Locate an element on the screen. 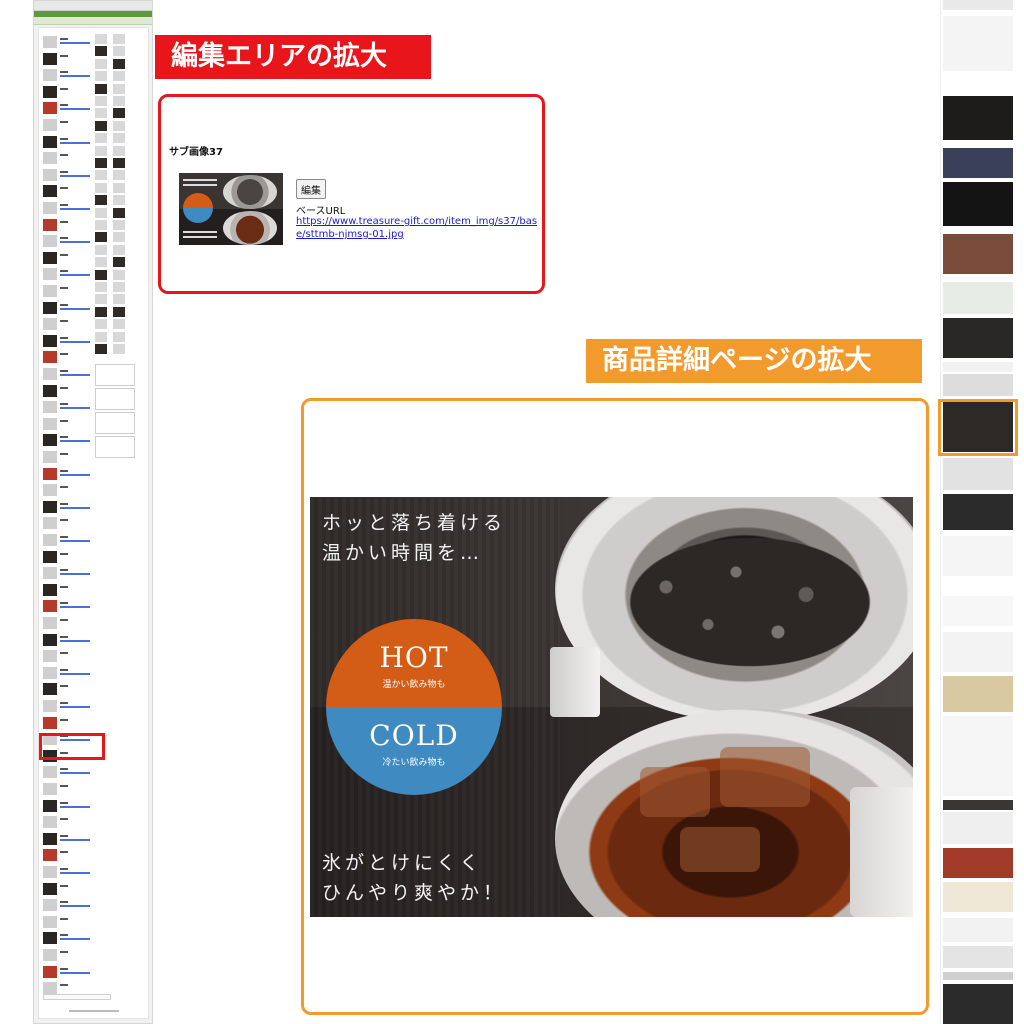  cold-label: COLD is located at coordinates (414, 735).